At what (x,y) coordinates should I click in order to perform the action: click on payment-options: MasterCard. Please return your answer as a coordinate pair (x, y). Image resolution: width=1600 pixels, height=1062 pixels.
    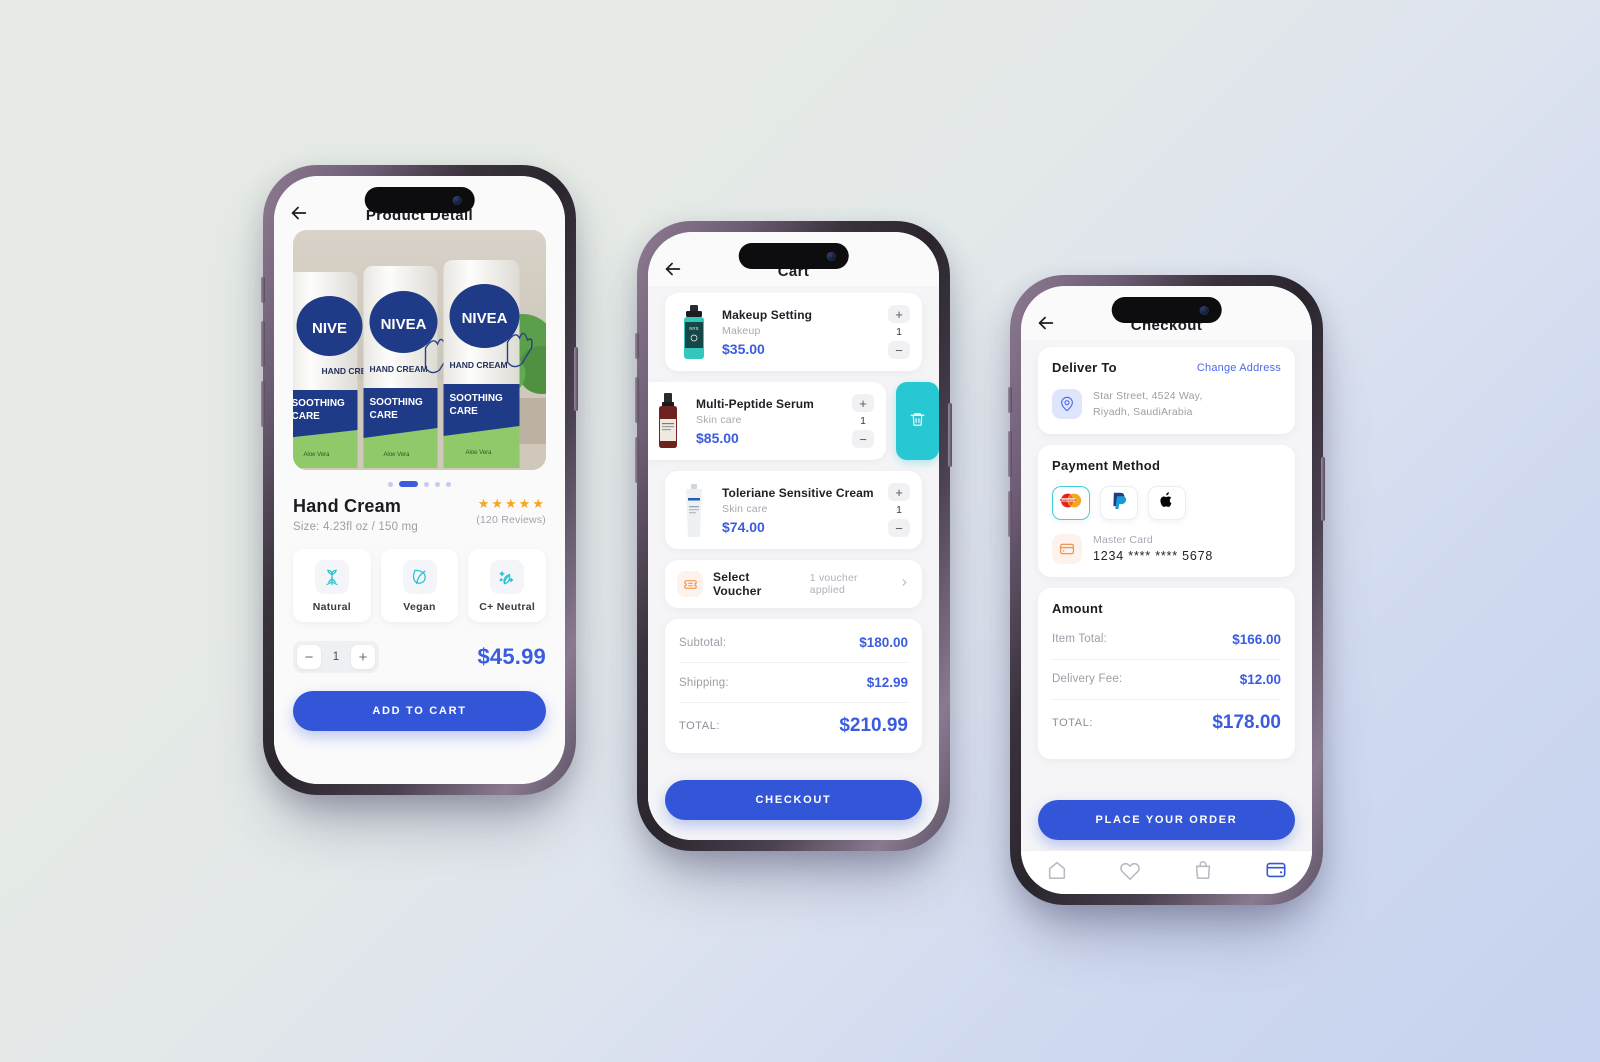
    Looking at the image, I should click on (1166, 502).